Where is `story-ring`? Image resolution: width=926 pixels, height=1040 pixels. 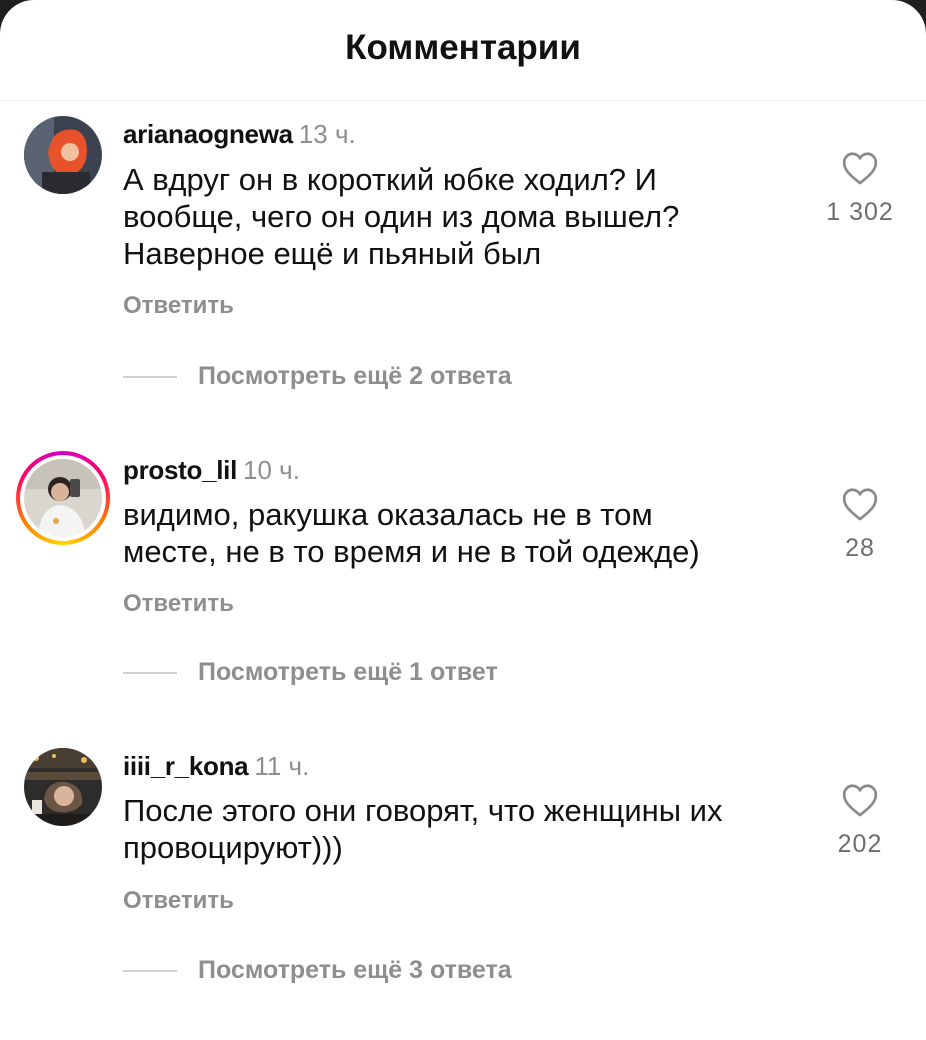
story-ring is located at coordinates (63, 498).